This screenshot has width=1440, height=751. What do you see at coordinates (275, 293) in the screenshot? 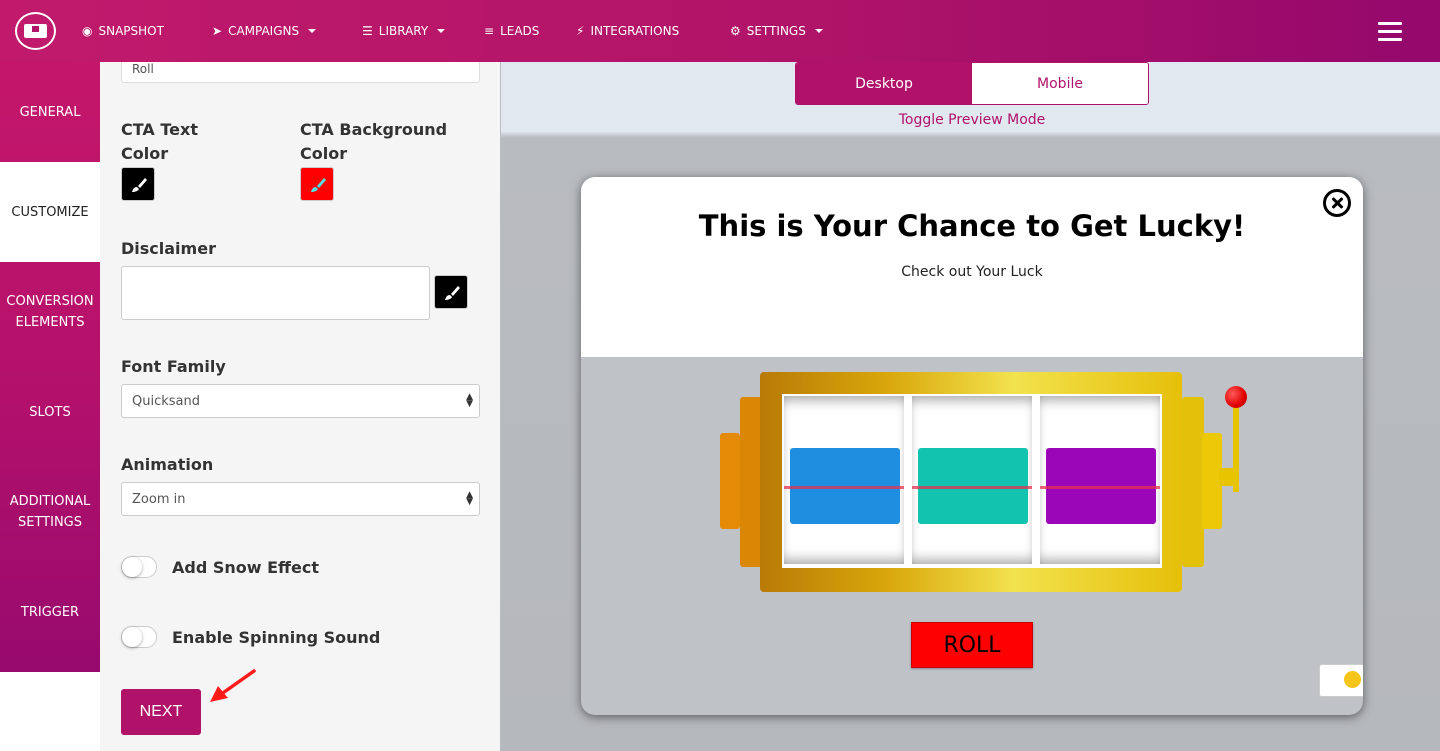
I see `disclaimer-textarea` at bounding box center [275, 293].